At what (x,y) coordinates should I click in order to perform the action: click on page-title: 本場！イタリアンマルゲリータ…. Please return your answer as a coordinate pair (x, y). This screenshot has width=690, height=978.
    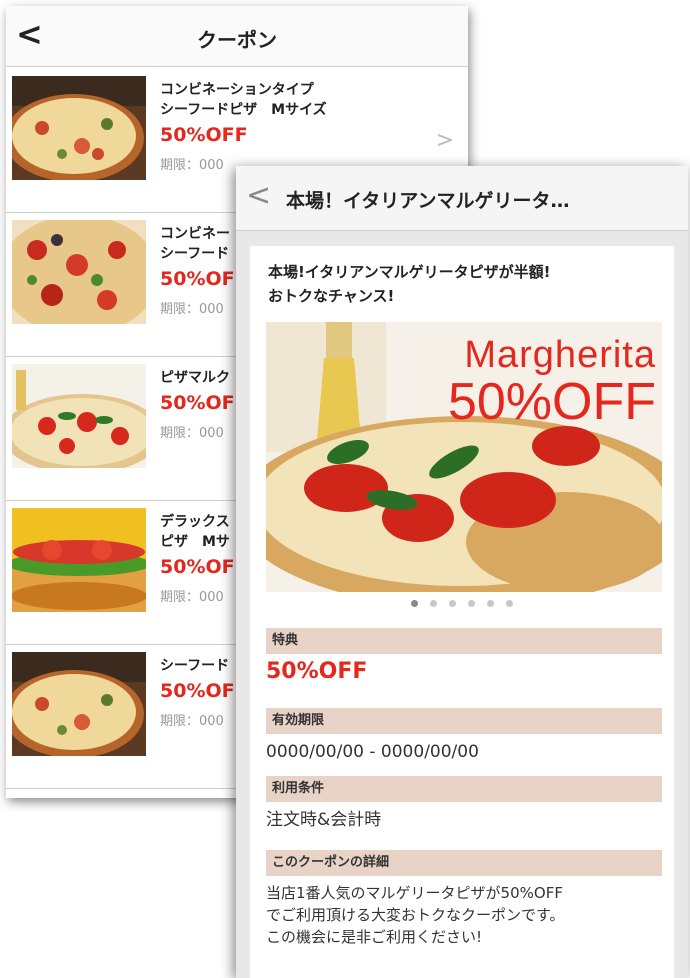
    Looking at the image, I should click on (428, 201).